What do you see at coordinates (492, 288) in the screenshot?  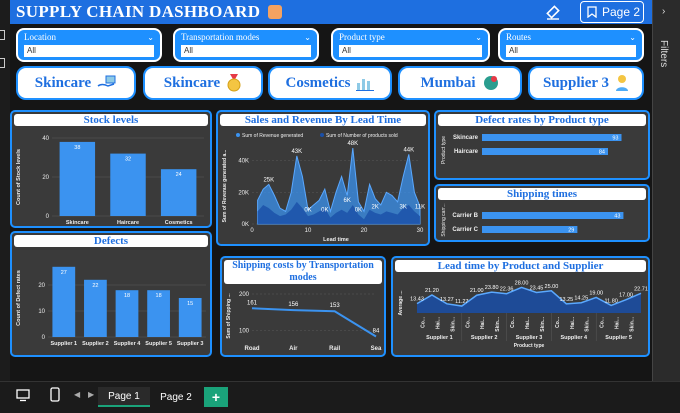 I see `data-label: 23.80` at bounding box center [492, 288].